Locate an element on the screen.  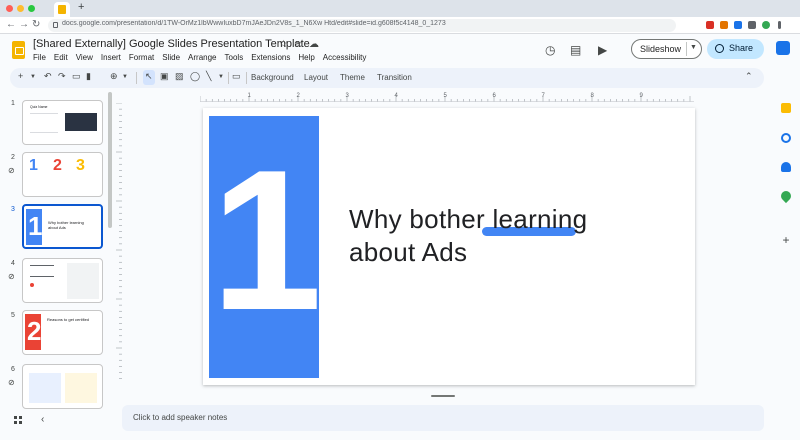
ruler-label: 5 is located at coordinates (446, 96).